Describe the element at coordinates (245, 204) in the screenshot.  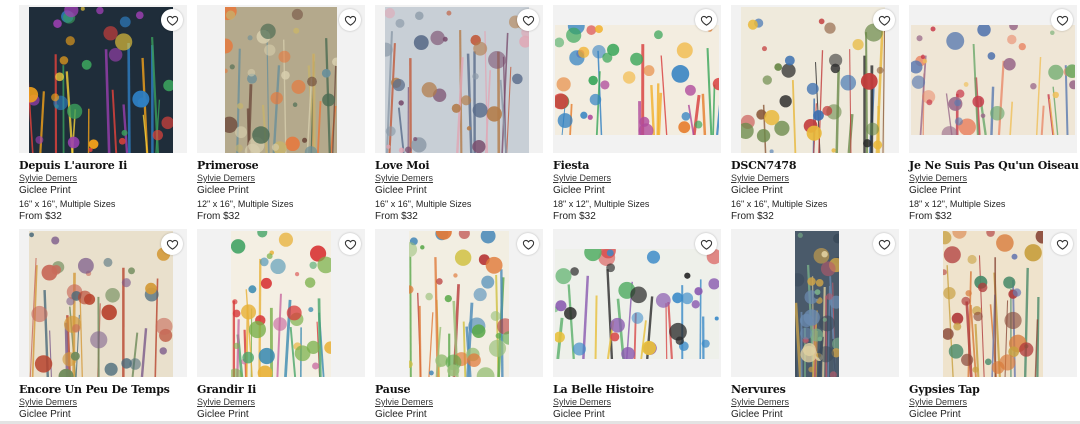
I see `product-size: 12" x 16", Multiple Sizes` at that location.